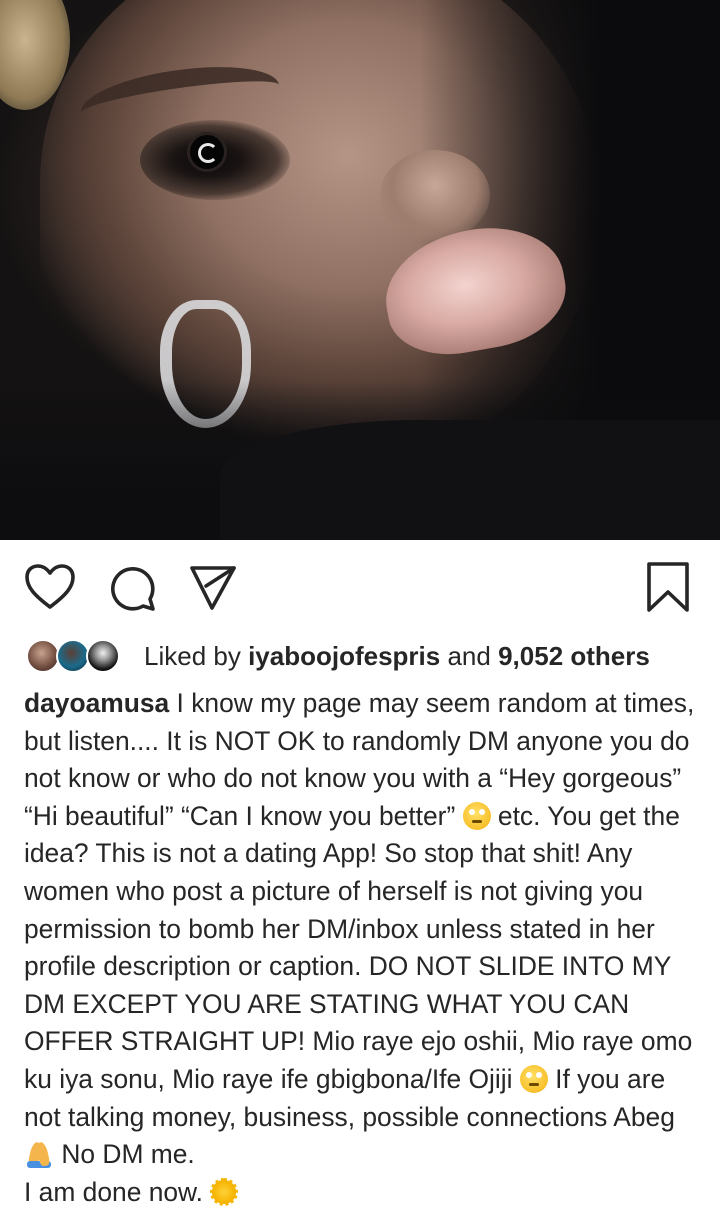 This screenshot has width=720, height=1211. I want to click on bookmark-icon, so click(668, 587).